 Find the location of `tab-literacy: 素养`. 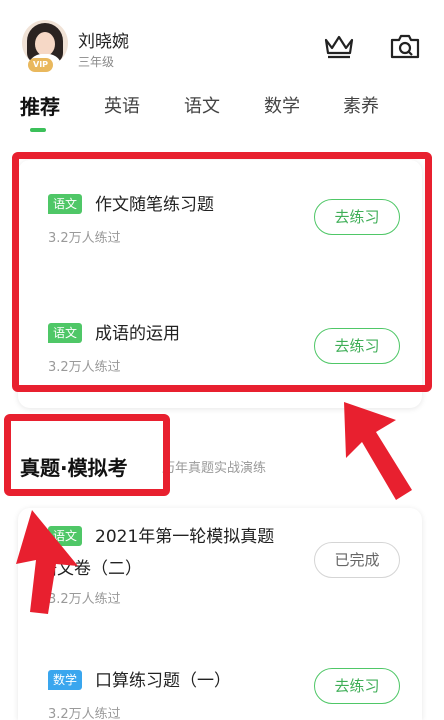

tab-literacy: 素养 is located at coordinates (361, 105).